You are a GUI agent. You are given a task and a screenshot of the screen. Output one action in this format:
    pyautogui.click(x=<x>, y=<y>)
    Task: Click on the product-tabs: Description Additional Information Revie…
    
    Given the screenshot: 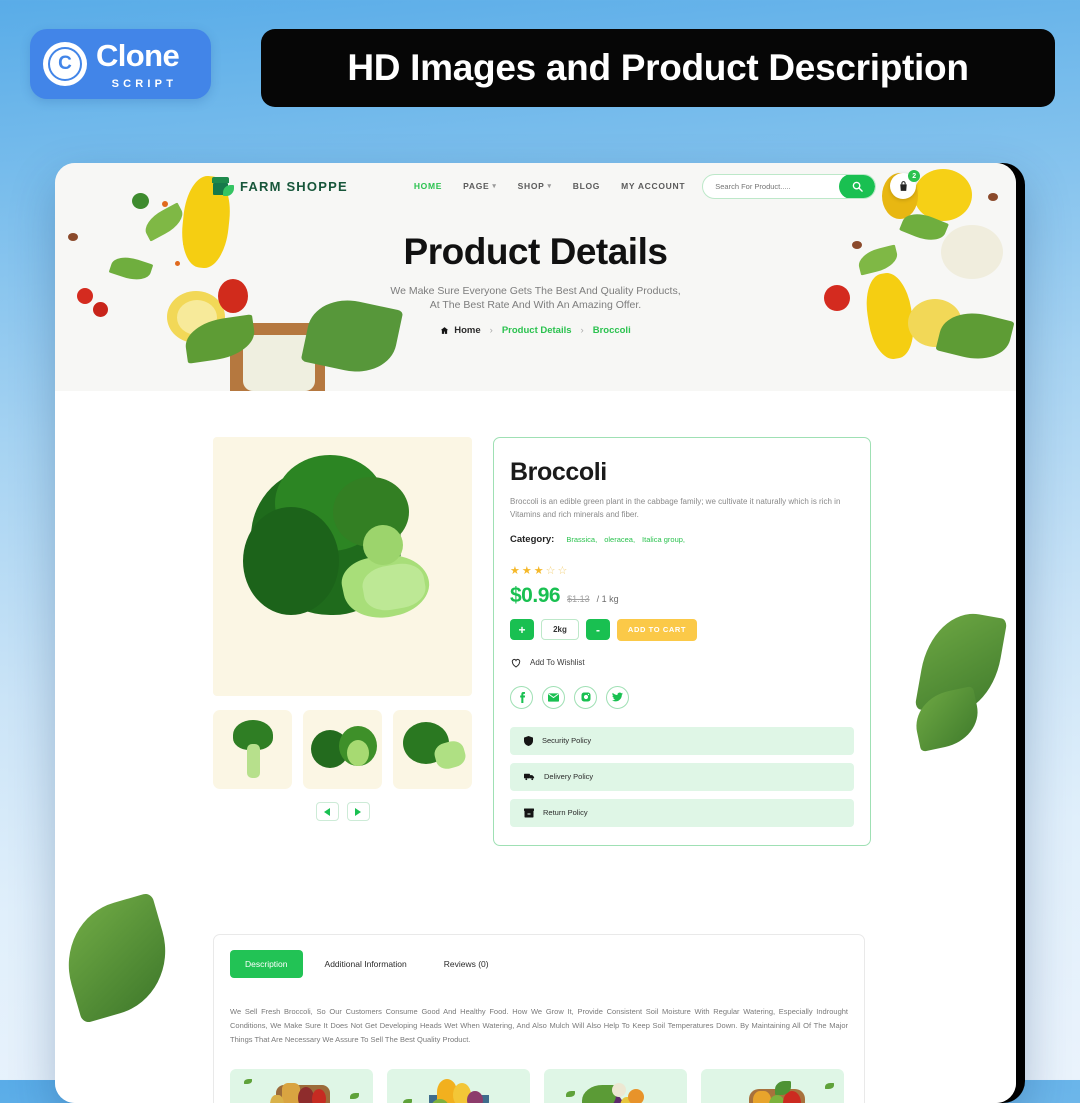 What is the action you would take?
    pyautogui.click(x=539, y=963)
    